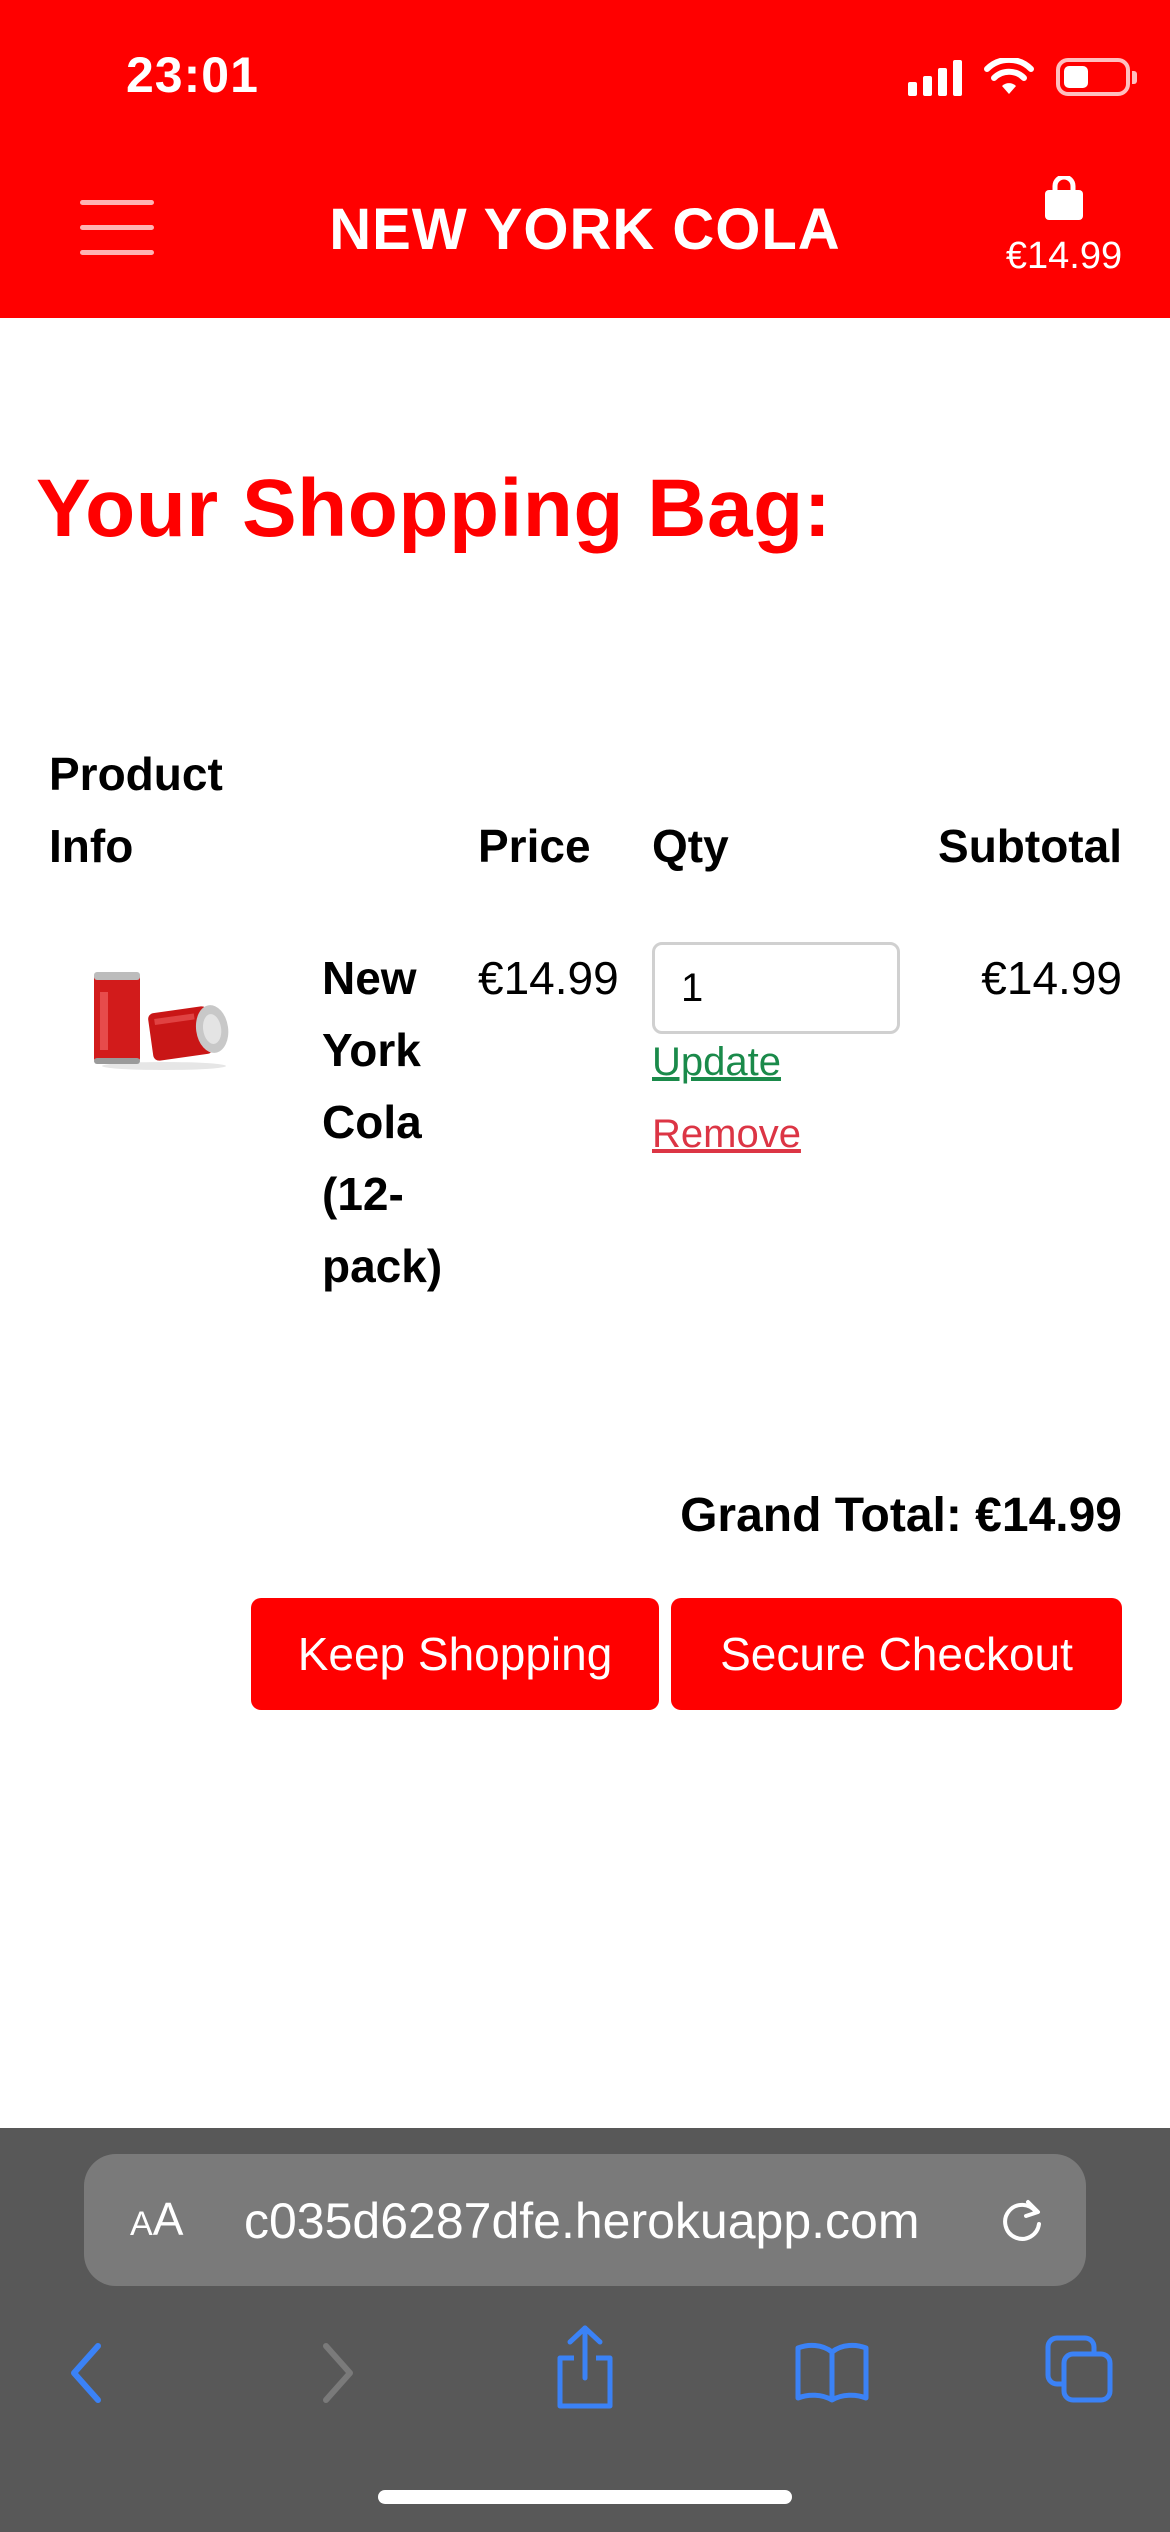  What do you see at coordinates (434, 508) in the screenshot?
I see `page-title: Your Shopping Bag:` at bounding box center [434, 508].